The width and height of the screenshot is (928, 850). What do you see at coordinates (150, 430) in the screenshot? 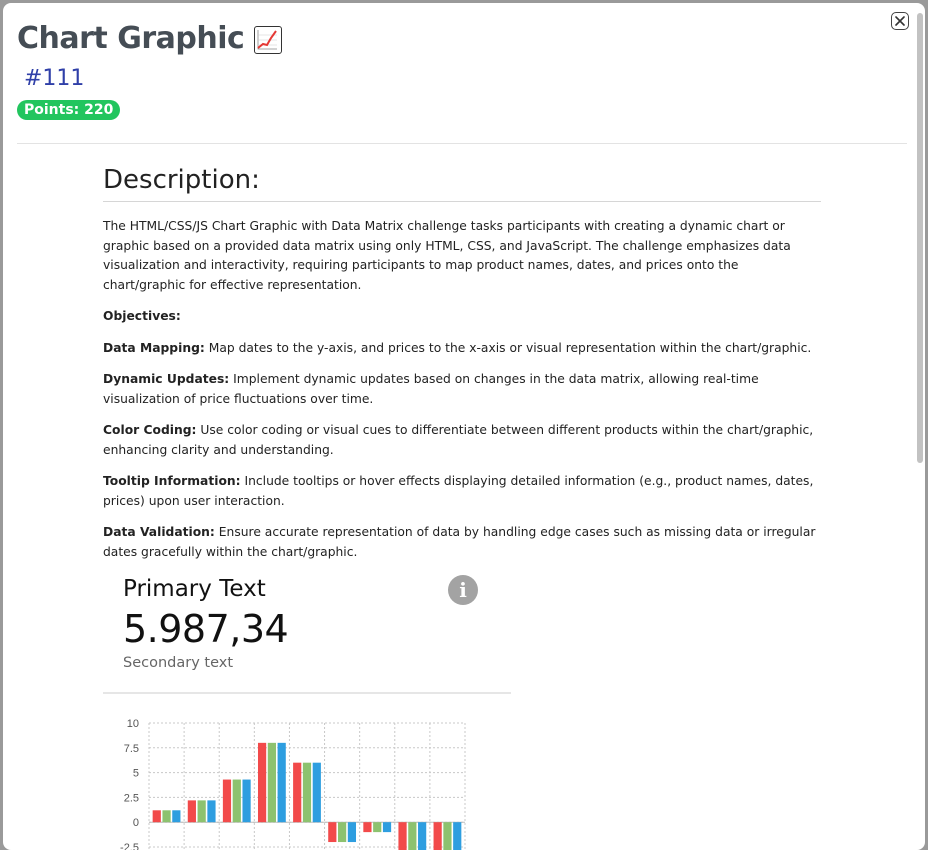
I see `objective-label: Color Coding:` at bounding box center [150, 430].